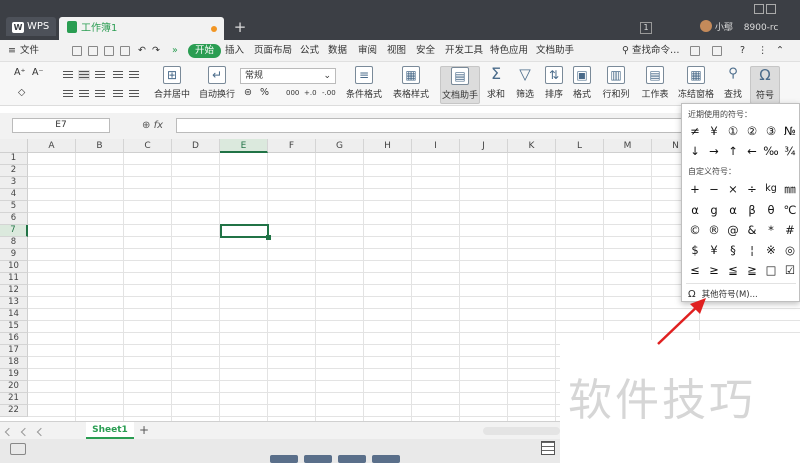 This screenshot has width=800, height=463. What do you see at coordinates (752, 270) in the screenshot?
I see `symbol-cell: ≧` at bounding box center [752, 270].